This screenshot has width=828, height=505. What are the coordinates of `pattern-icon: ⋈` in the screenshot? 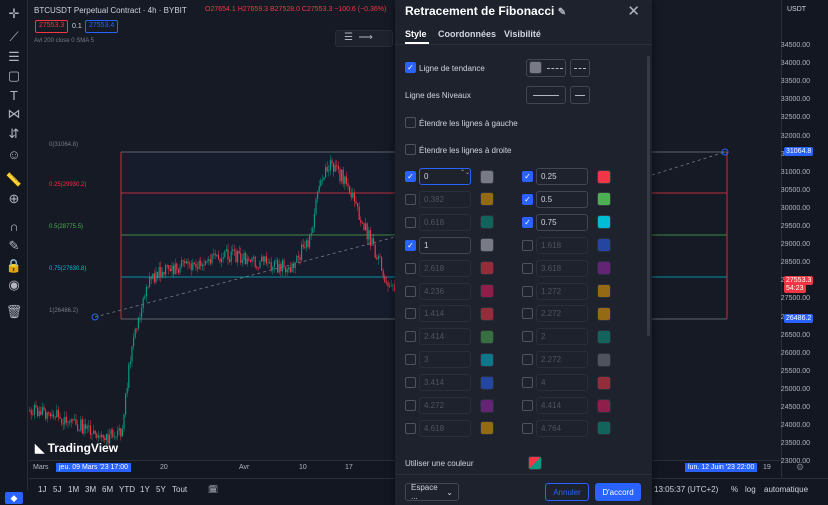 It's located at (14, 114).